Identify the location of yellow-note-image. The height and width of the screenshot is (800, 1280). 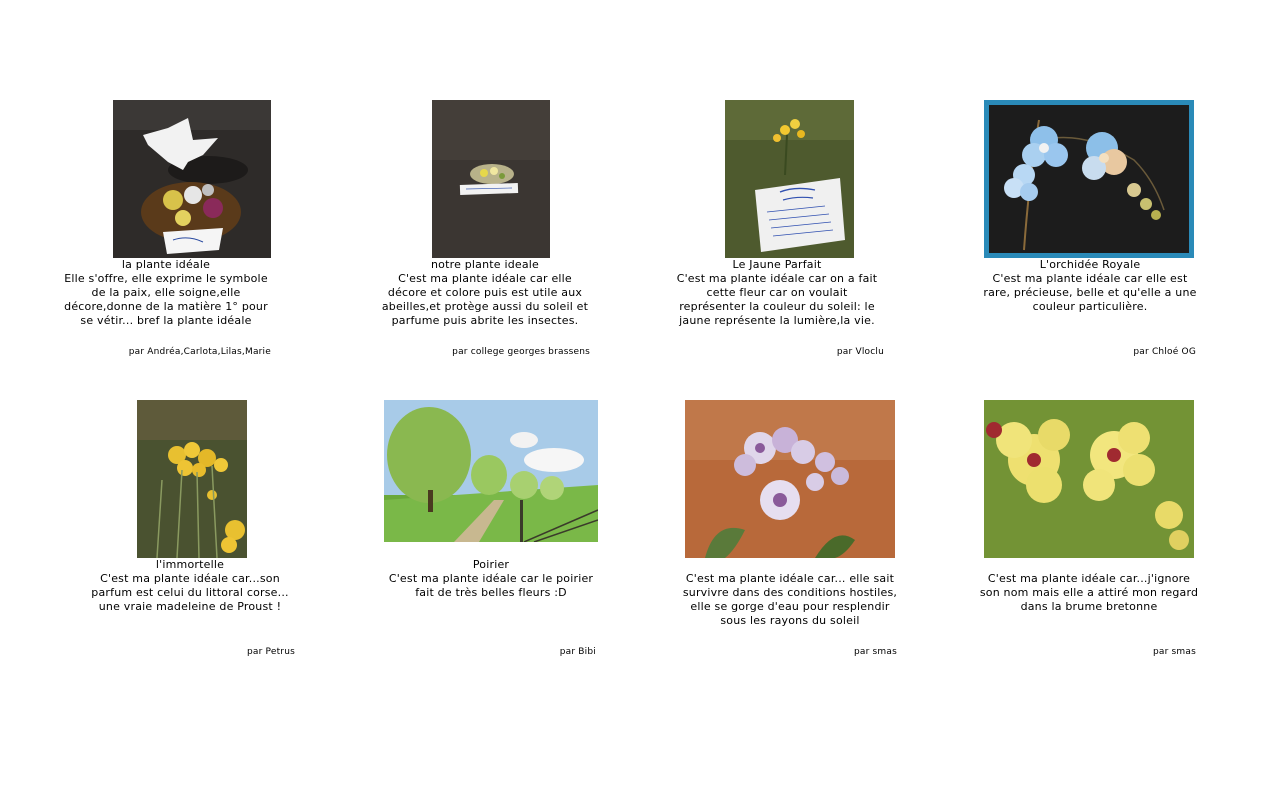
(789, 179).